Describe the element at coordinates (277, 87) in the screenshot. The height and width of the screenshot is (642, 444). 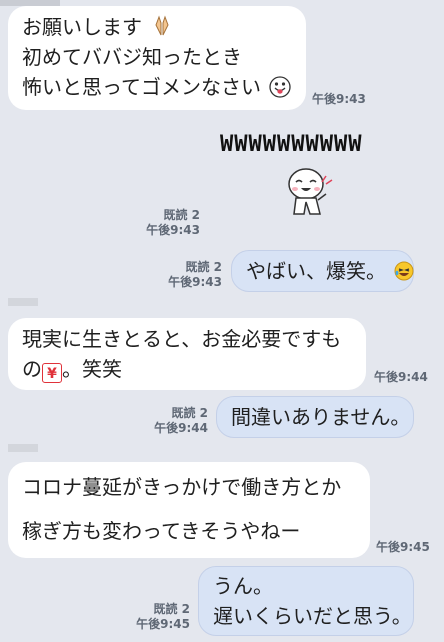
I see `tongue-face-icon` at that location.